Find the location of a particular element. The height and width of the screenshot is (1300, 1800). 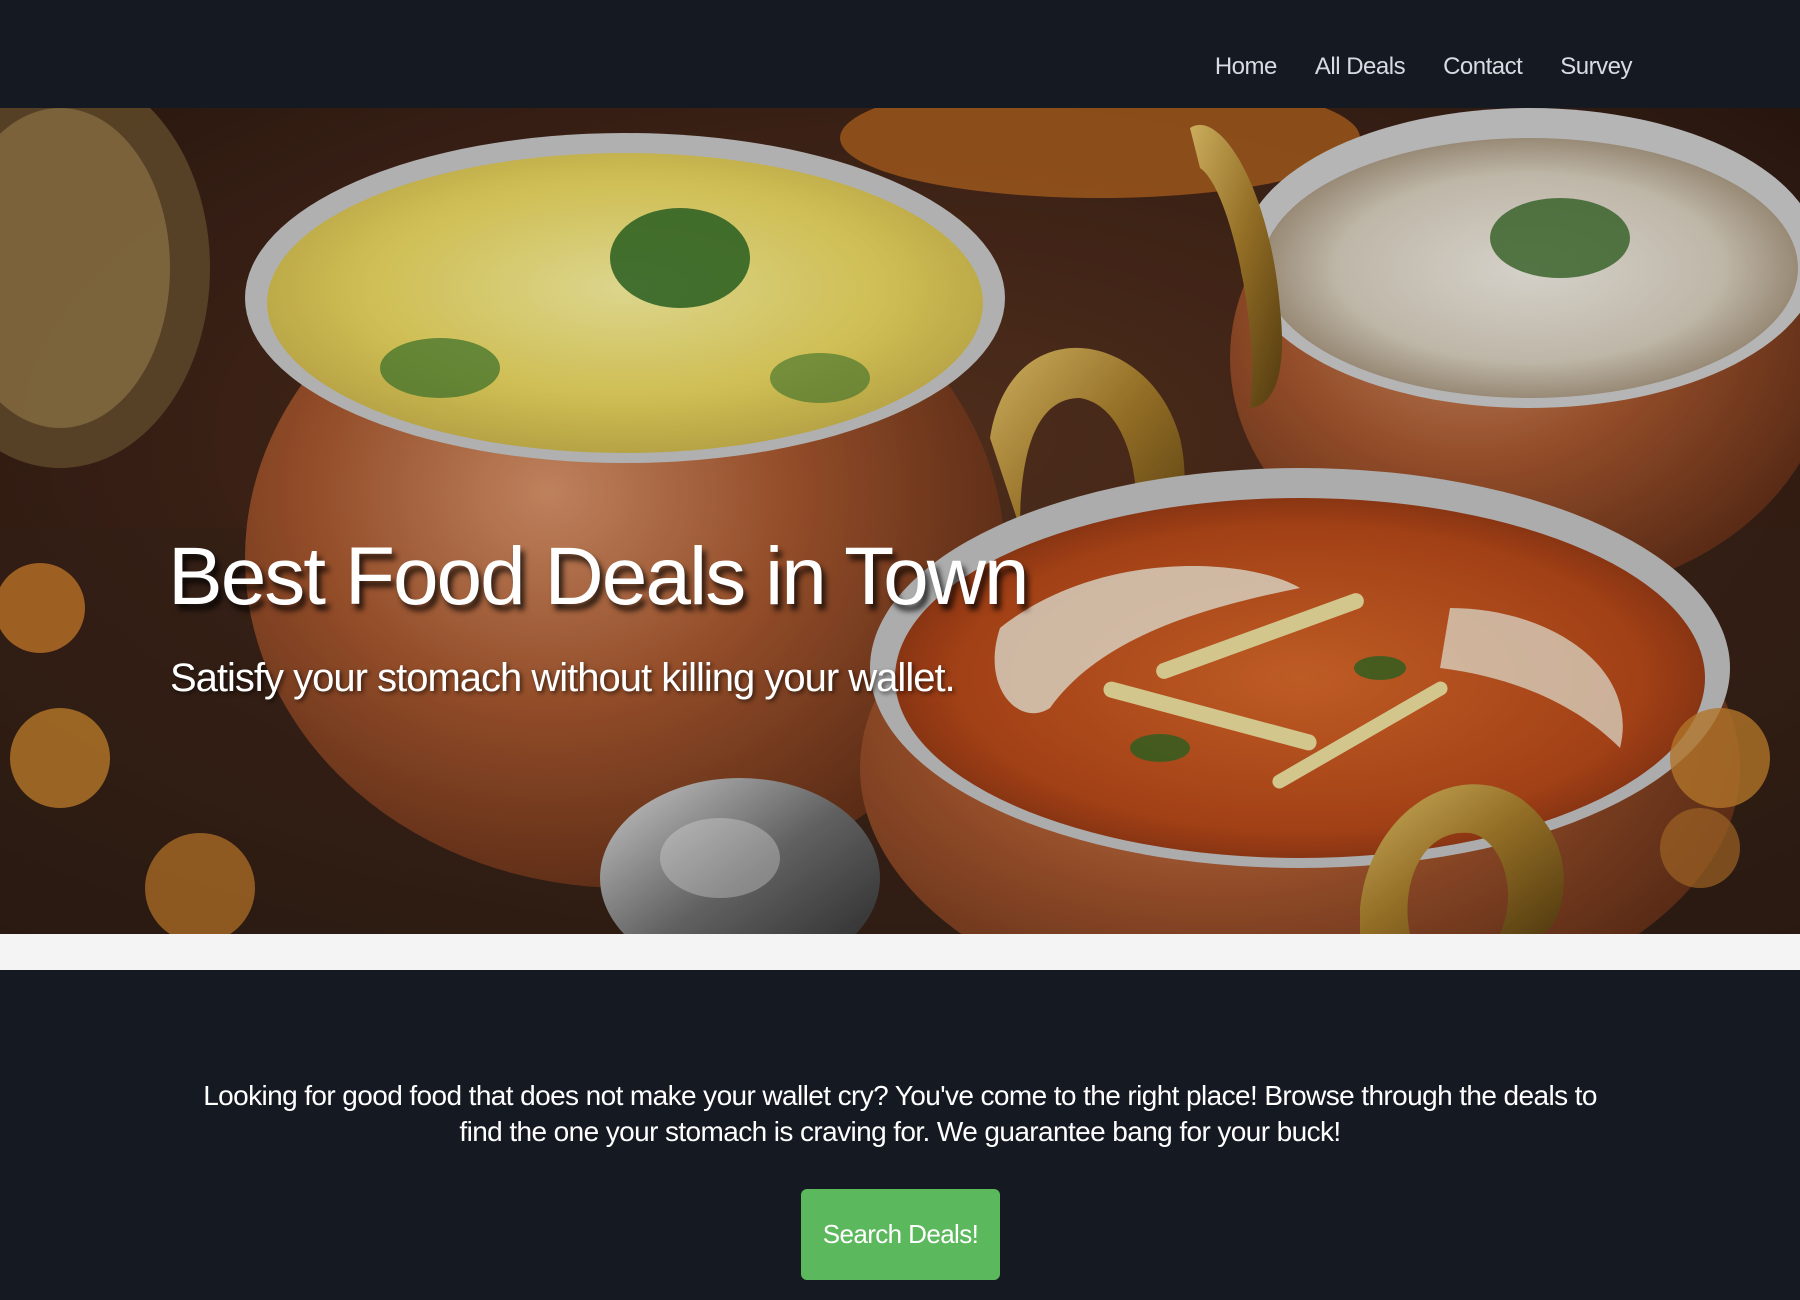

nav-link-contact: Contact is located at coordinates (1483, 67).